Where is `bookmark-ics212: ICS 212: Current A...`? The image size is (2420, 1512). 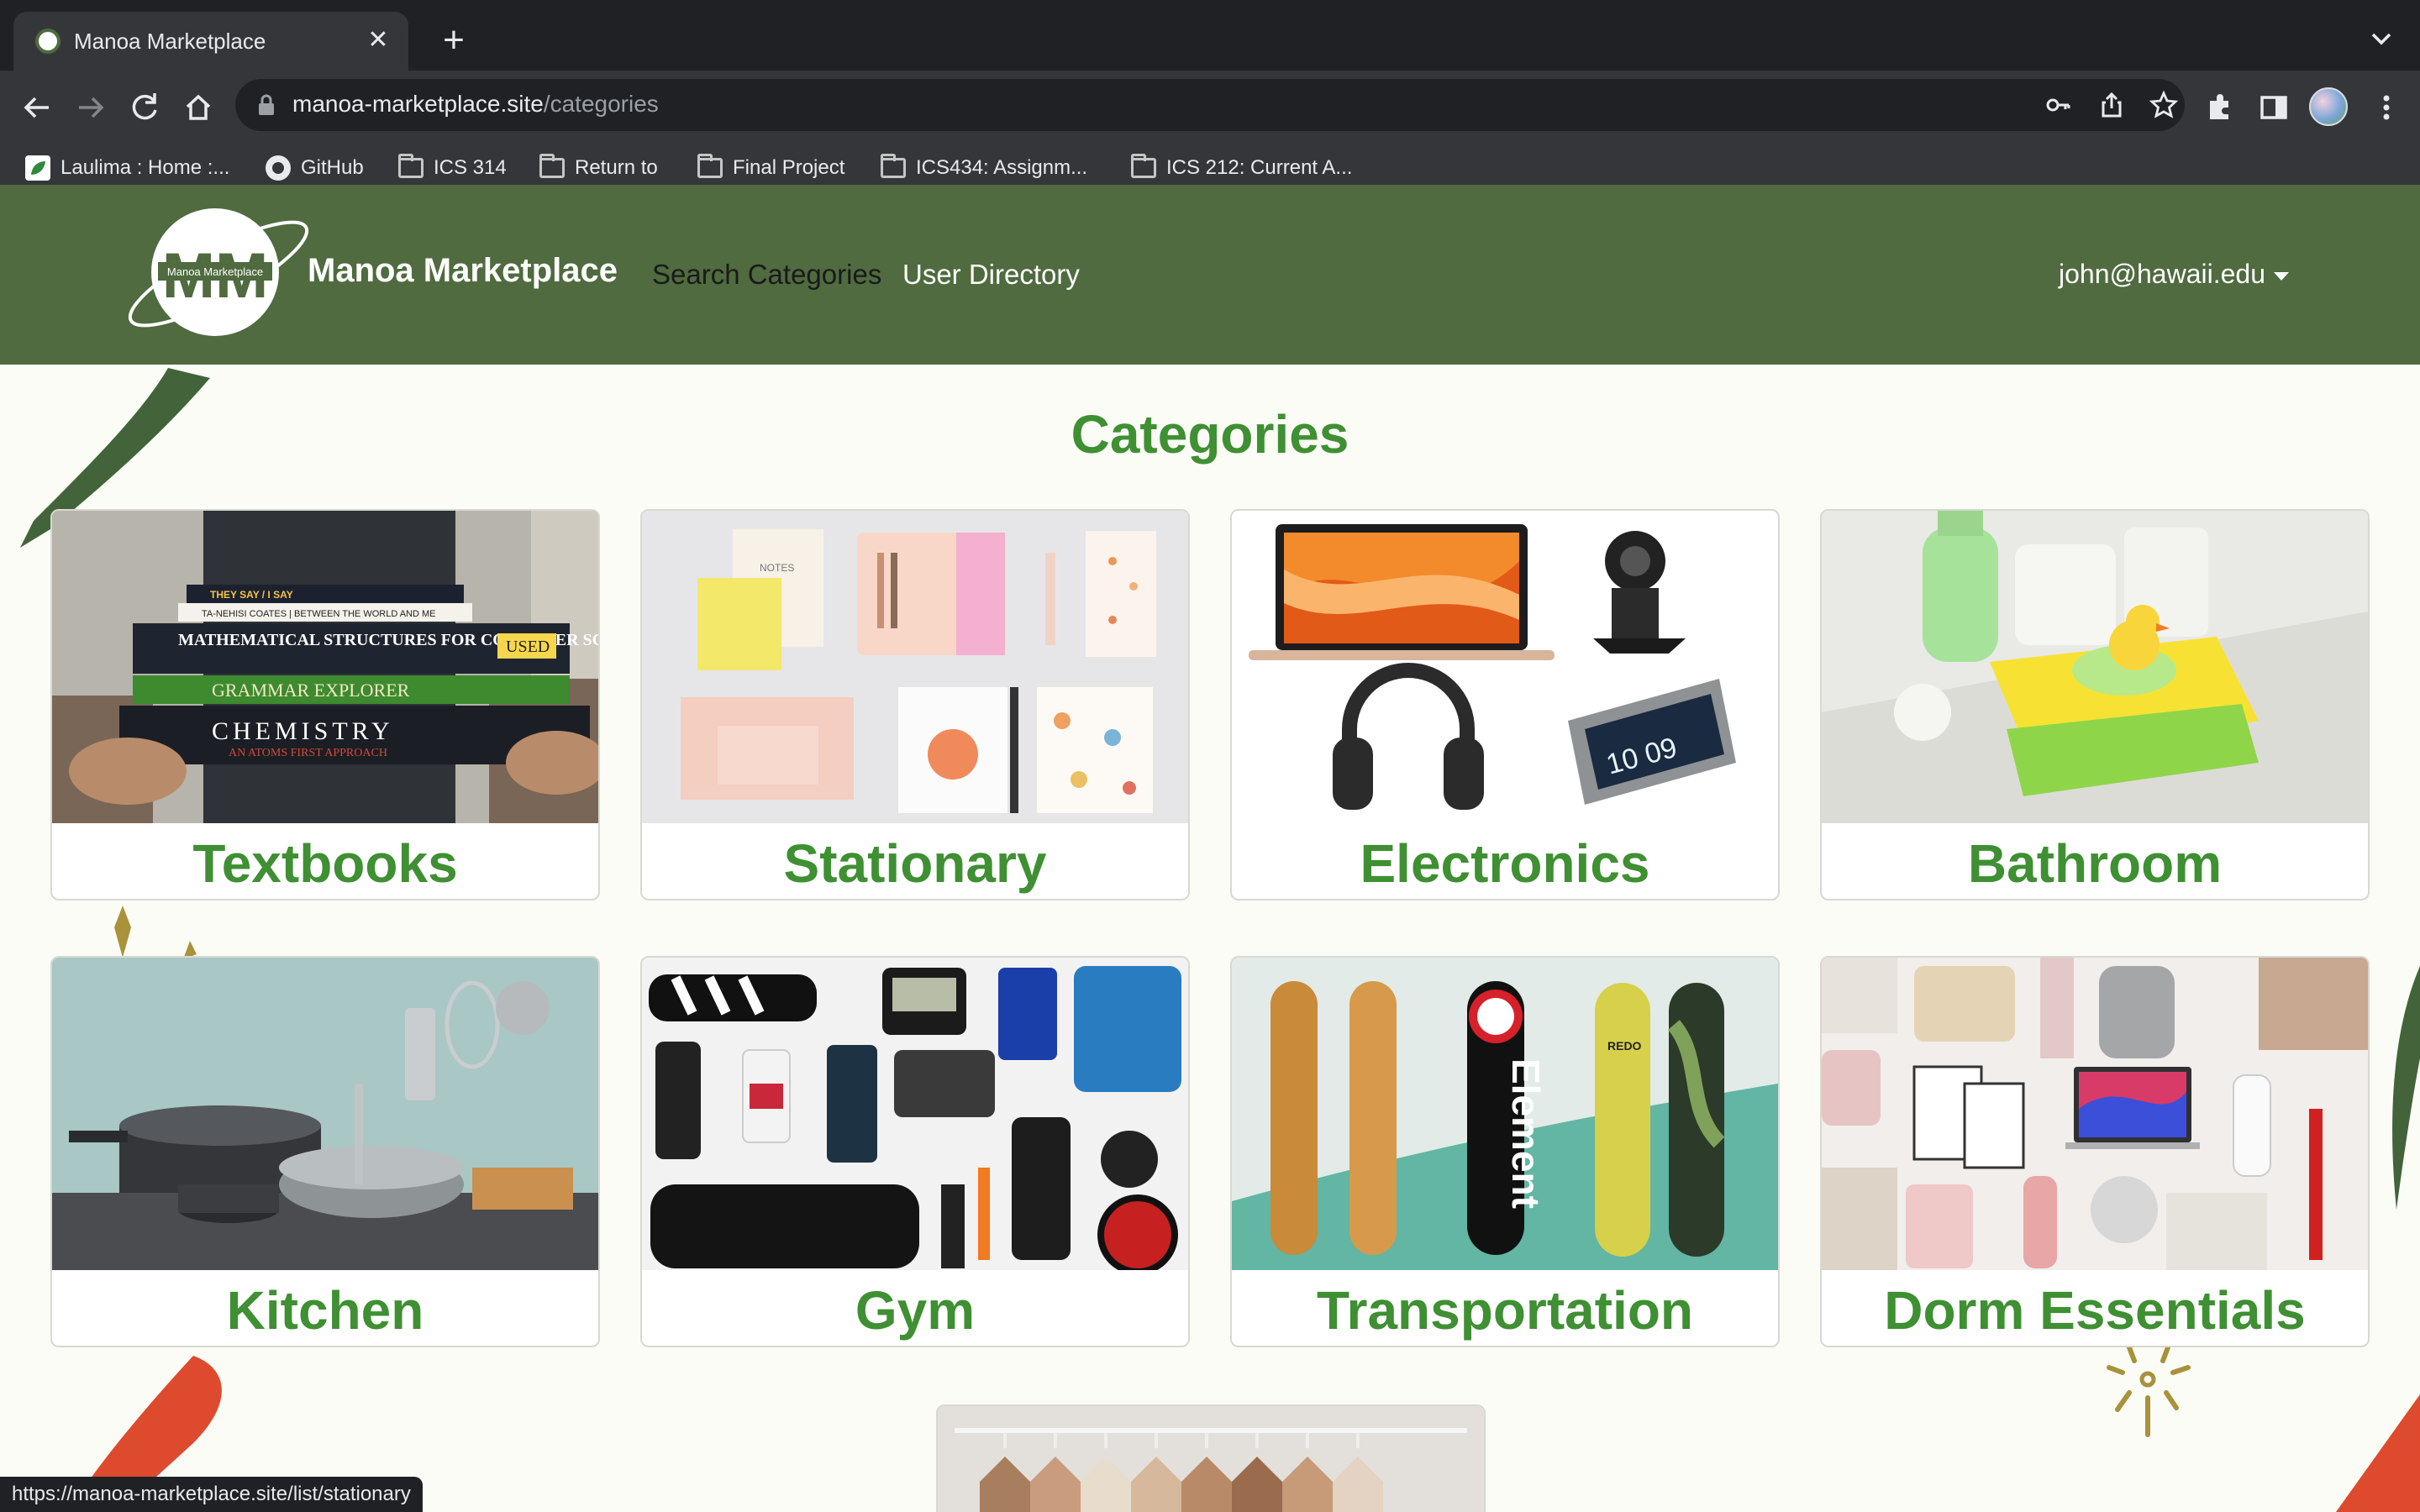 bookmark-ics212: ICS 212: Current A... is located at coordinates (1241, 168).